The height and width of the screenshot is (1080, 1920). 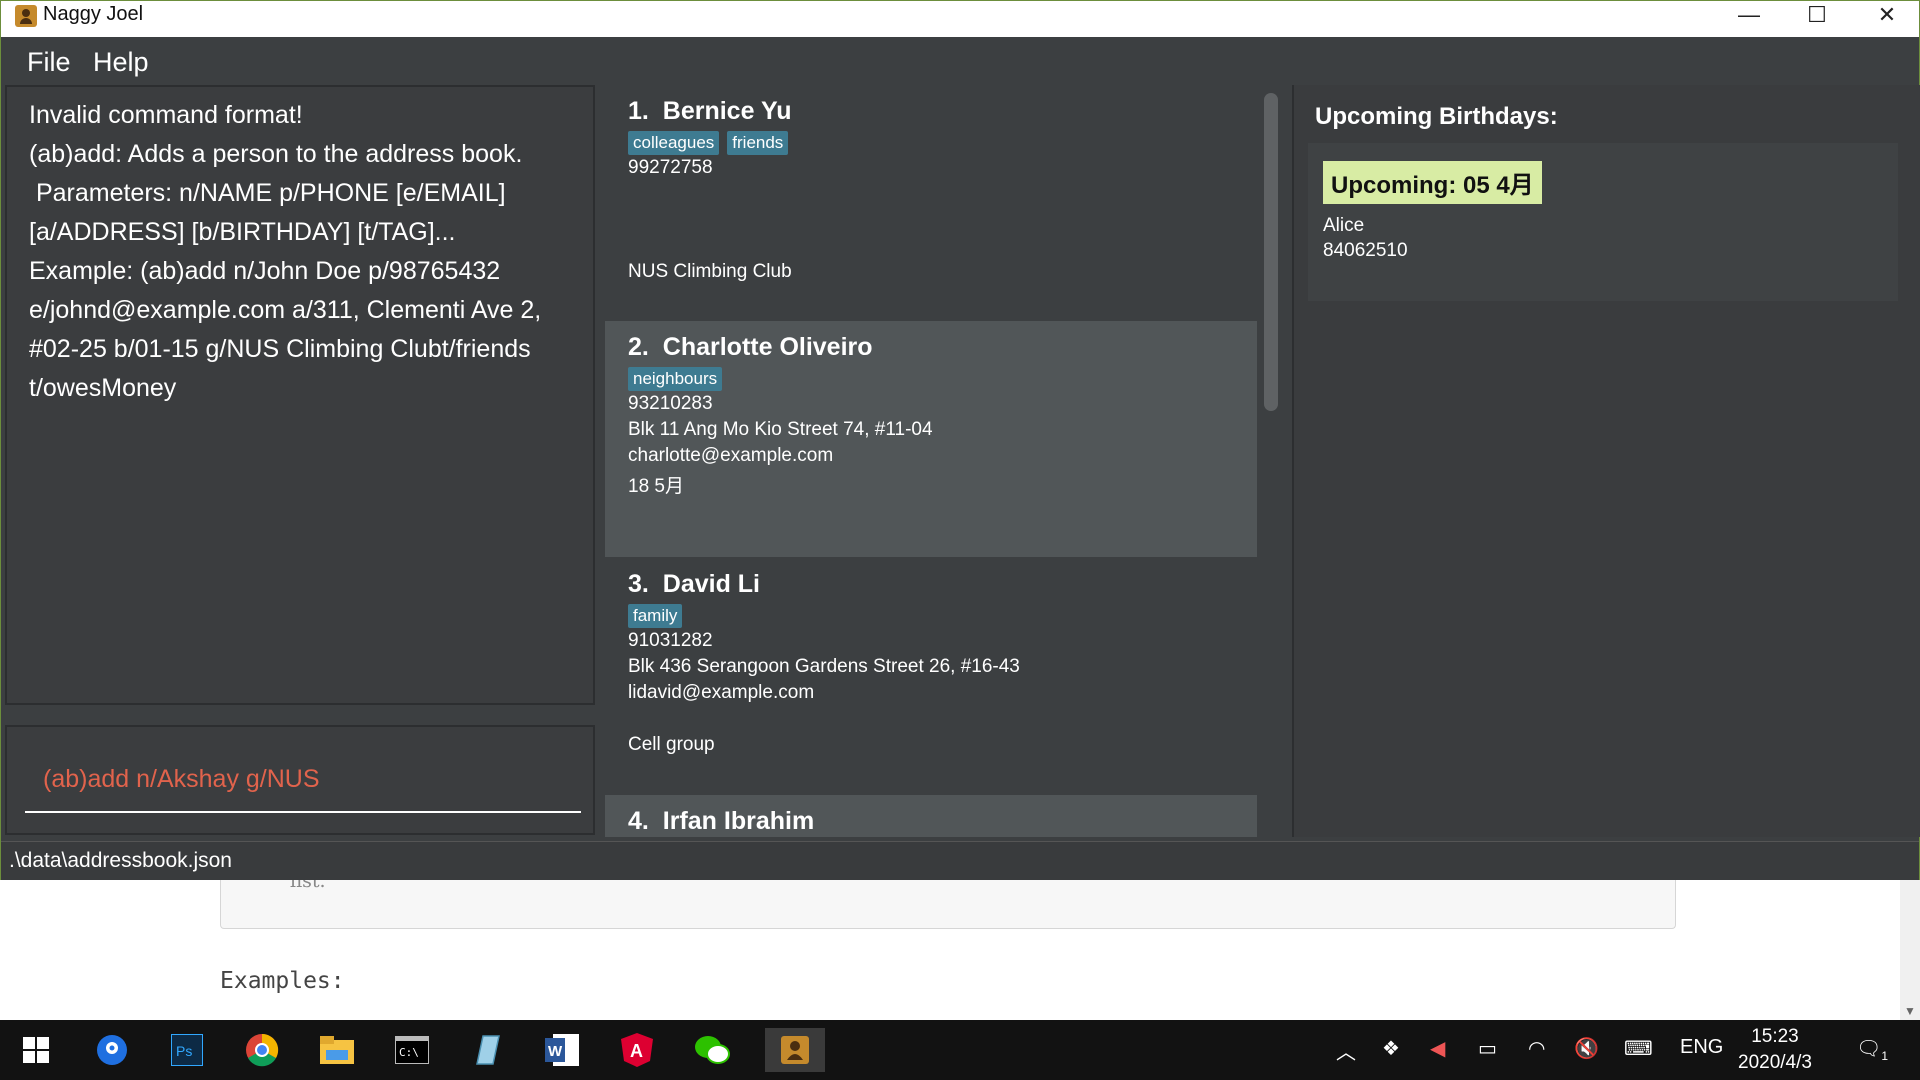 I want to click on chevron-up-icon: ︿, so click(x=1346, y=1050).